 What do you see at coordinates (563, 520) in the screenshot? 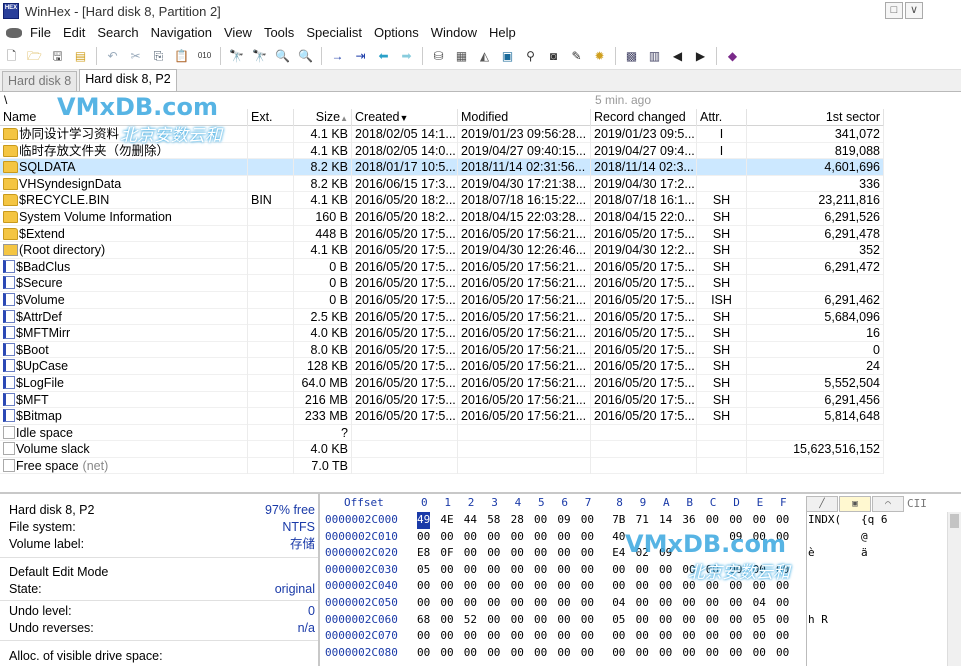
I see `hex-byte: 09` at bounding box center [563, 520].